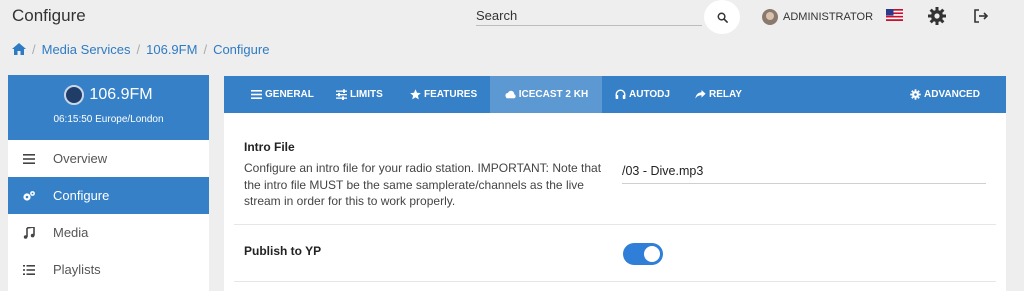 The image size is (1024, 291). Describe the element at coordinates (80, 158) in the screenshot. I see `sidebar-item-label: Overview` at that location.